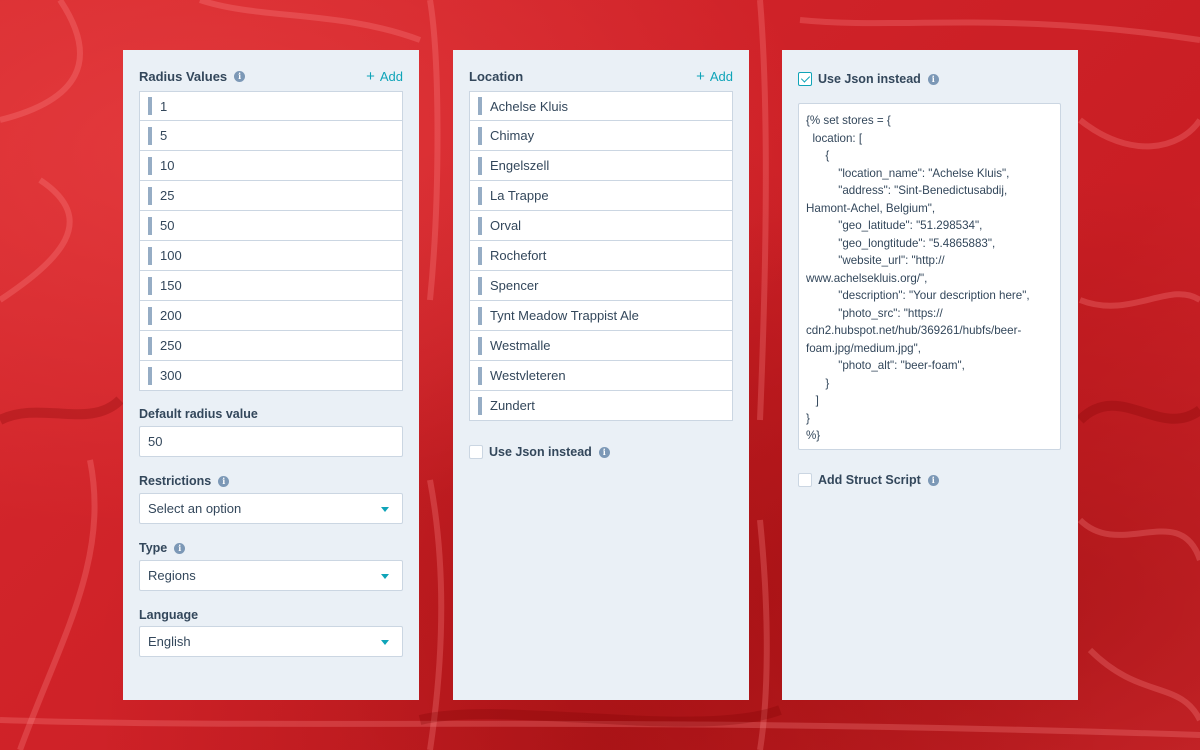 The height and width of the screenshot is (750, 1200). I want to click on location-title: Location, so click(496, 76).